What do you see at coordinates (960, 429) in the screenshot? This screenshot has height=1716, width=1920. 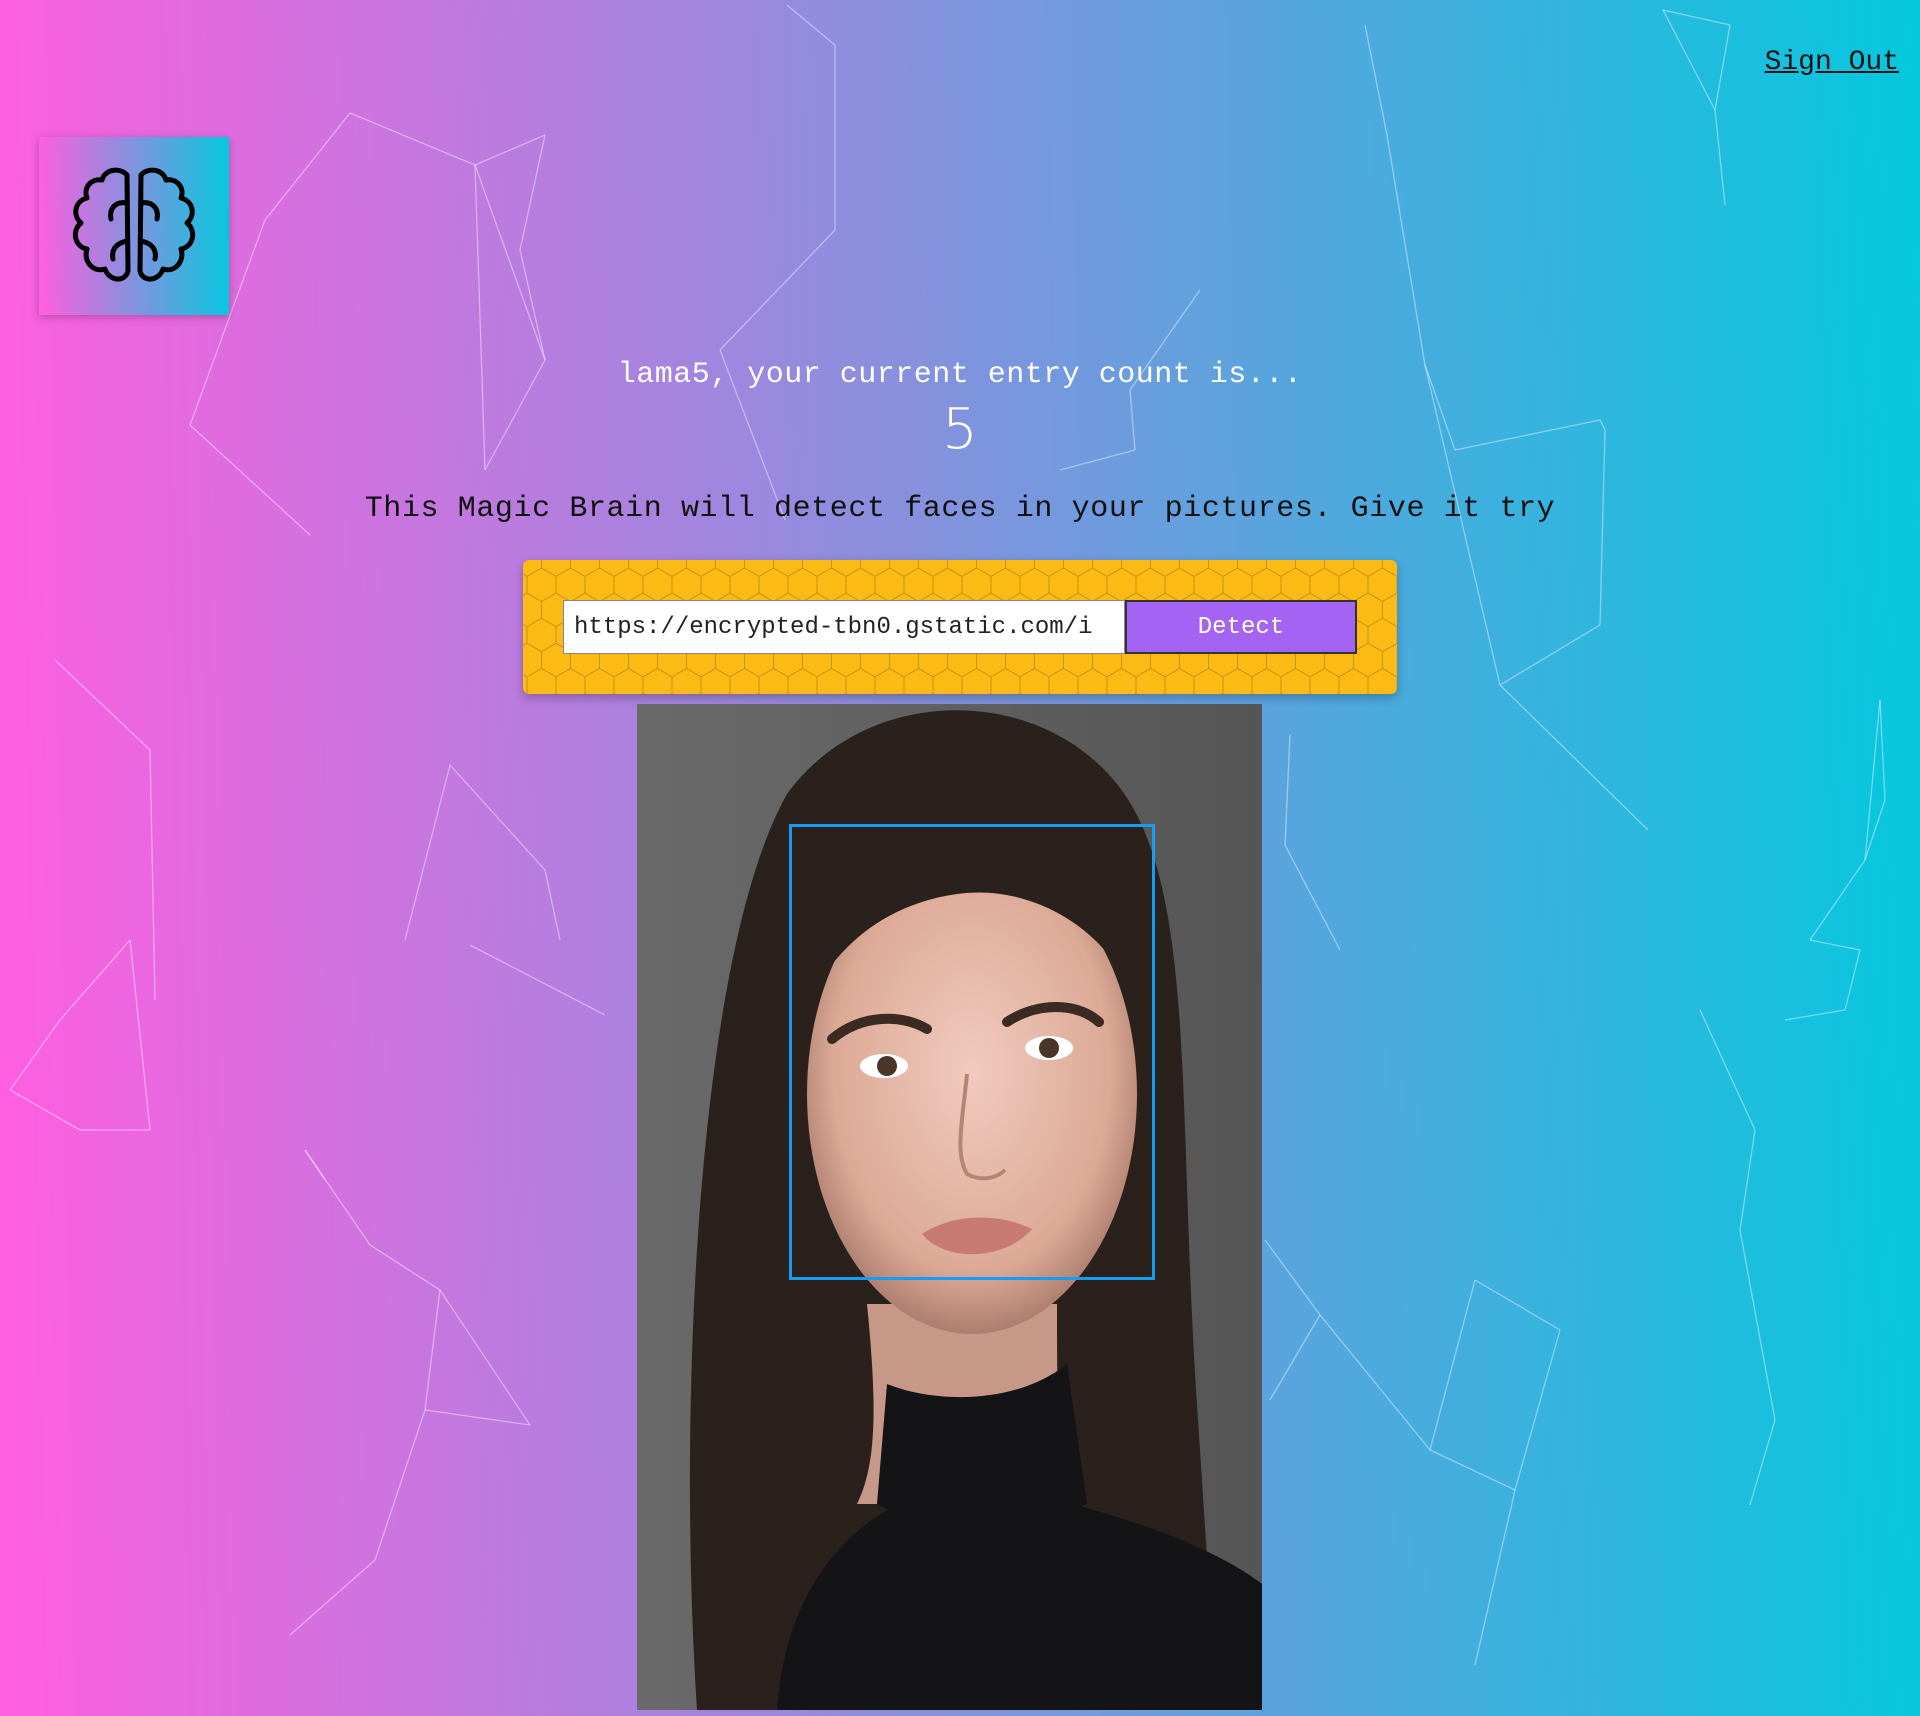 I see `entry-count-value: 5` at bounding box center [960, 429].